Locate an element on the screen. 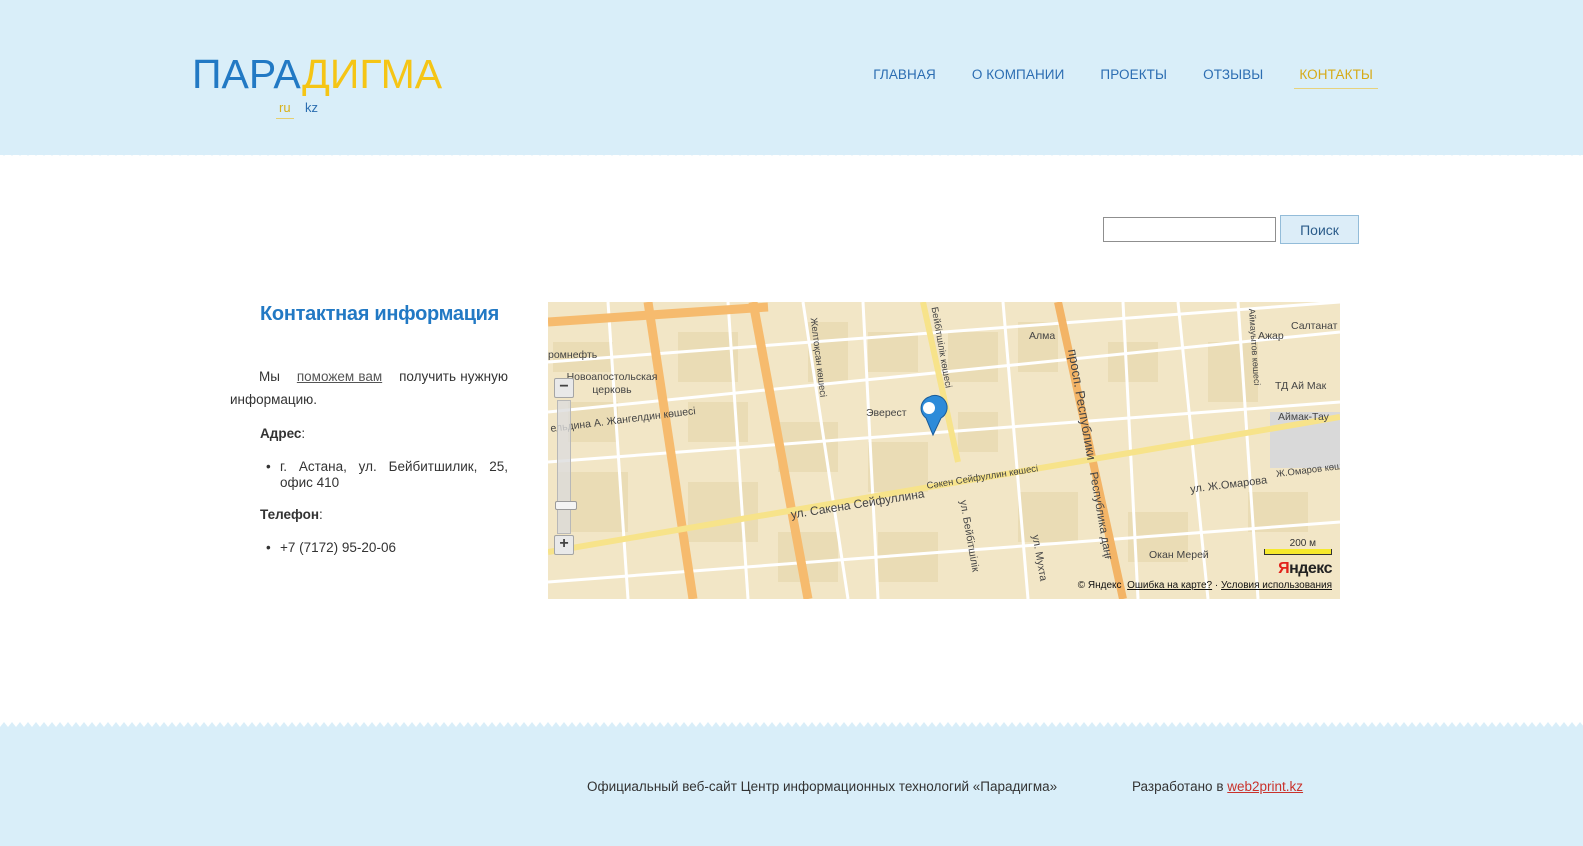 This screenshot has height=846, width=1583. zoom-out-button: − is located at coordinates (564, 388).